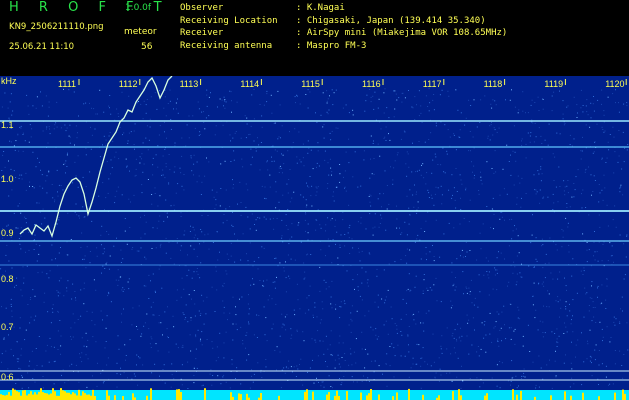  Describe the element at coordinates (371, 84) in the screenshot. I see `x-tick-label: 1116` at that location.